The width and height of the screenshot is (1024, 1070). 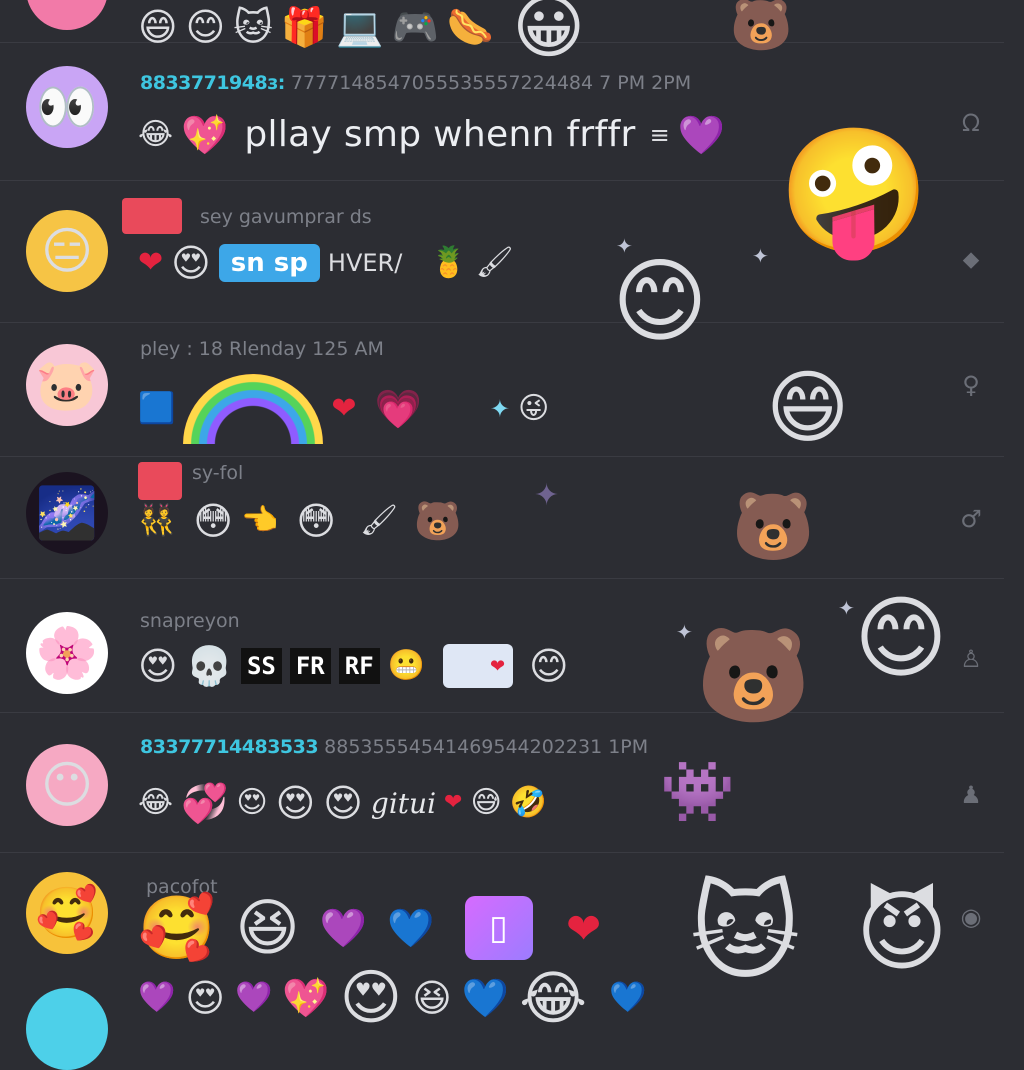 I want to click on wink-emoji: 😜, so click(x=533, y=408).